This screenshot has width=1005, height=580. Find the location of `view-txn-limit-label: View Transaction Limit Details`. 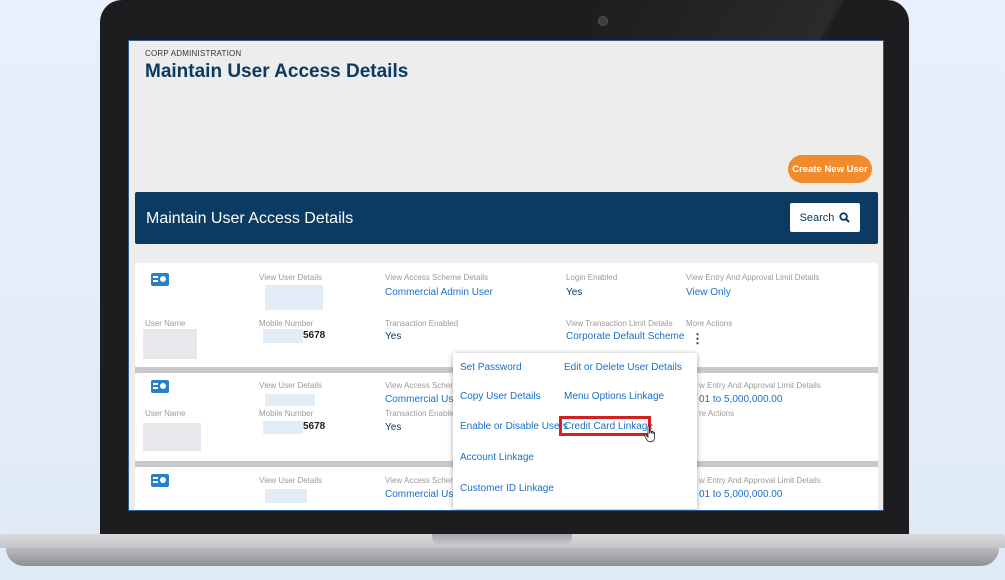

view-txn-limit-label: View Transaction Limit Details is located at coordinates (619, 323).